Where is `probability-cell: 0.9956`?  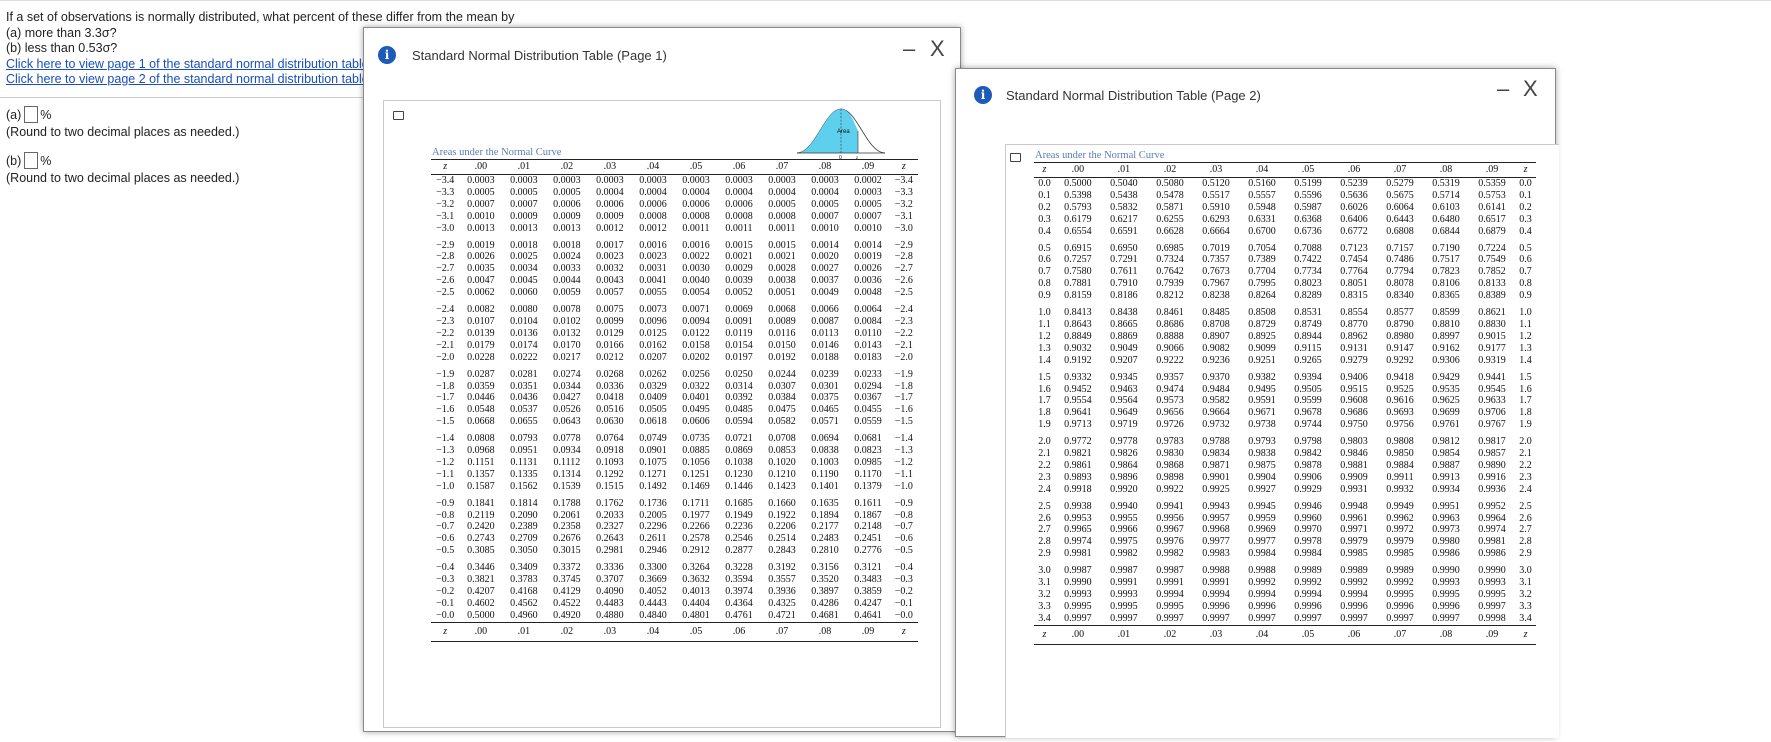 probability-cell: 0.9956 is located at coordinates (1170, 518).